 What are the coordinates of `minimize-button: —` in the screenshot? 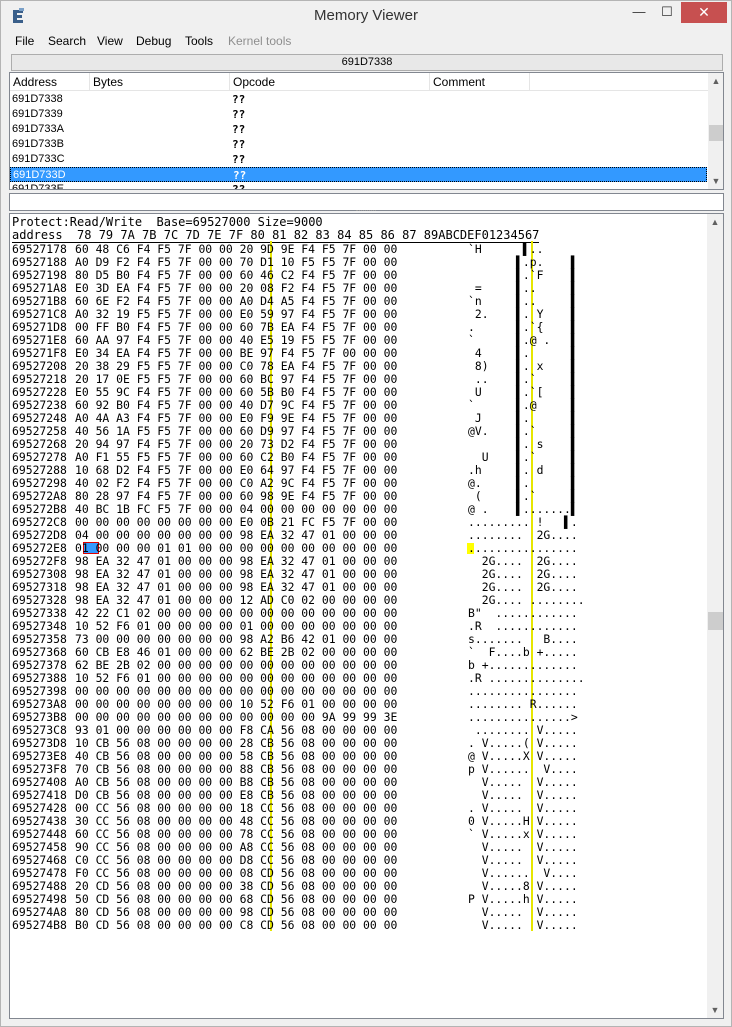 It's located at (639, 12).